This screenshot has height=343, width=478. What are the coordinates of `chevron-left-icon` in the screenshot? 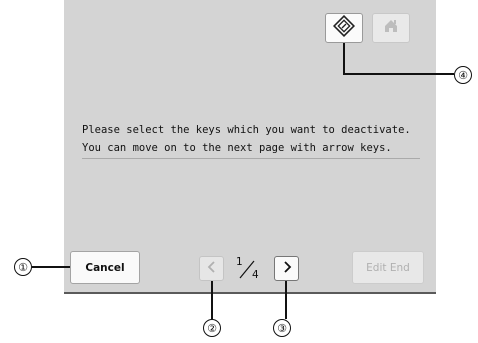 It's located at (212, 268).